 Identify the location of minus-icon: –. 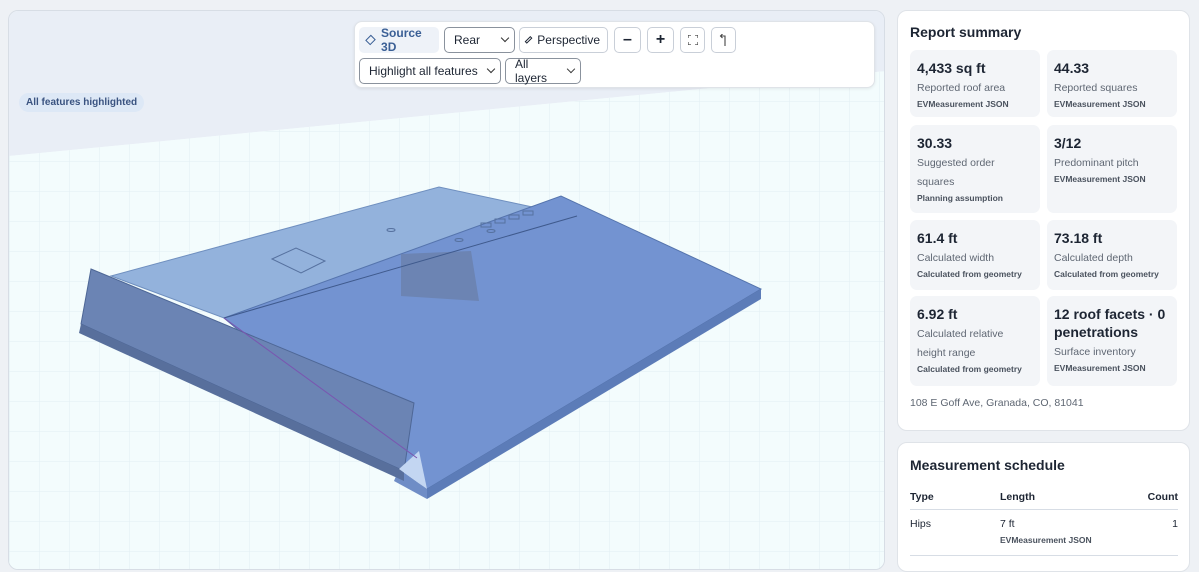
(627, 39).